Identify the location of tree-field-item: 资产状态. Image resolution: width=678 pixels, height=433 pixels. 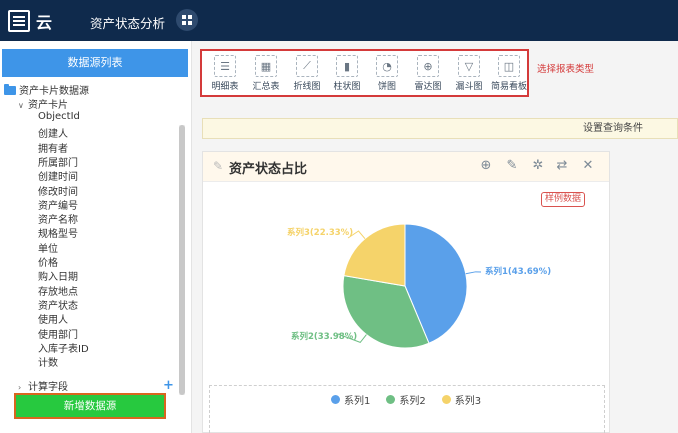
(58, 304).